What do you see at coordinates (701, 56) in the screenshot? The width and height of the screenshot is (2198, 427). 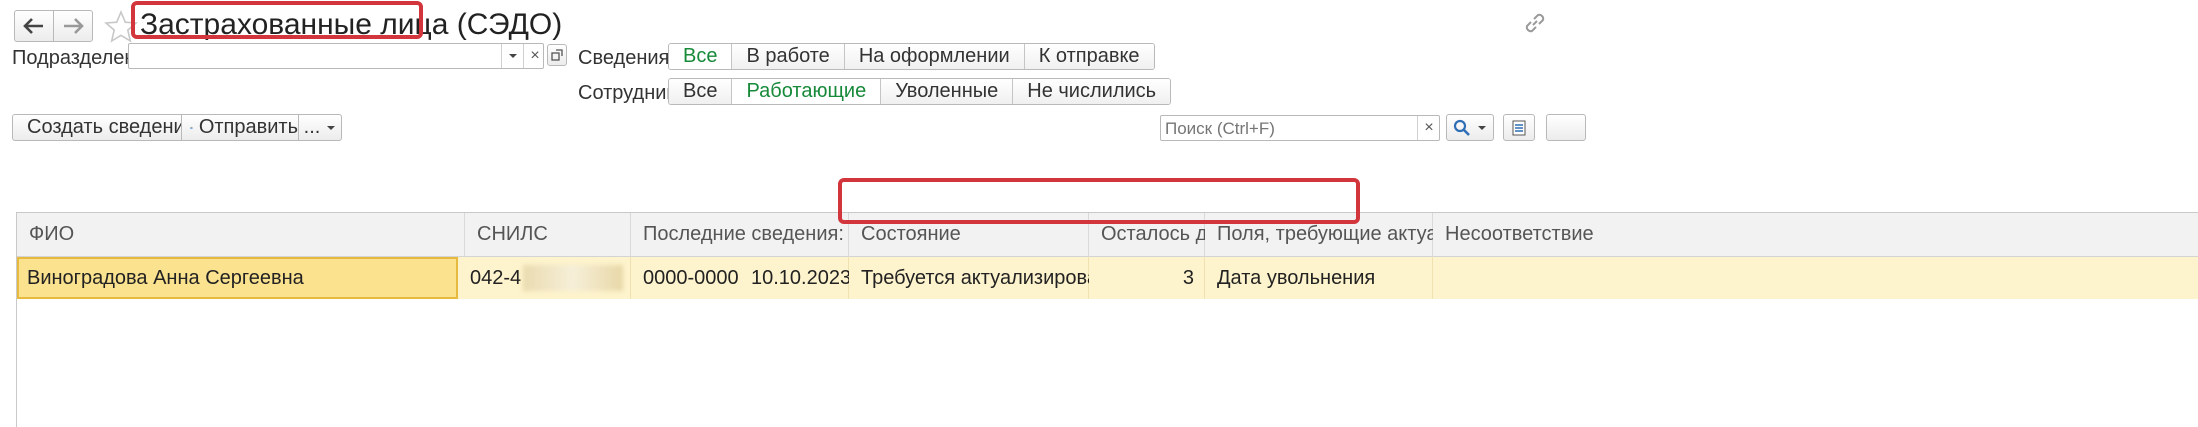 I see `info-option-all: Все` at bounding box center [701, 56].